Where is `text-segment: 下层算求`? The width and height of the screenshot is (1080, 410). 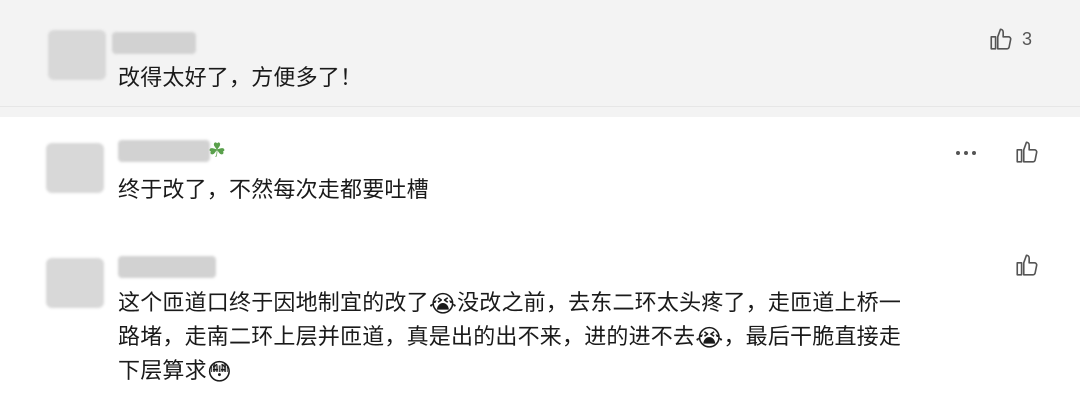 text-segment: 下层算求 is located at coordinates (162, 370).